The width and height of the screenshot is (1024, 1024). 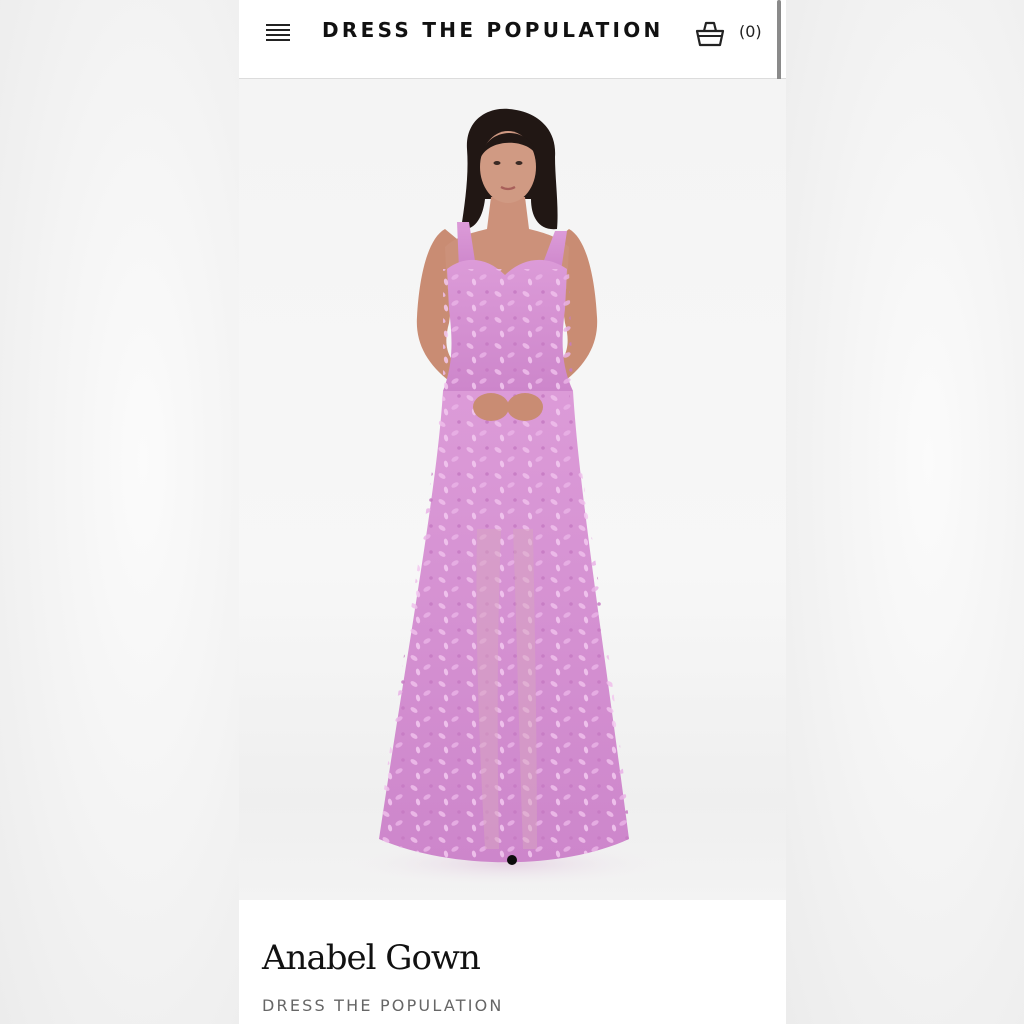 I want to click on product-title: Anabel Gown, so click(x=371, y=958).